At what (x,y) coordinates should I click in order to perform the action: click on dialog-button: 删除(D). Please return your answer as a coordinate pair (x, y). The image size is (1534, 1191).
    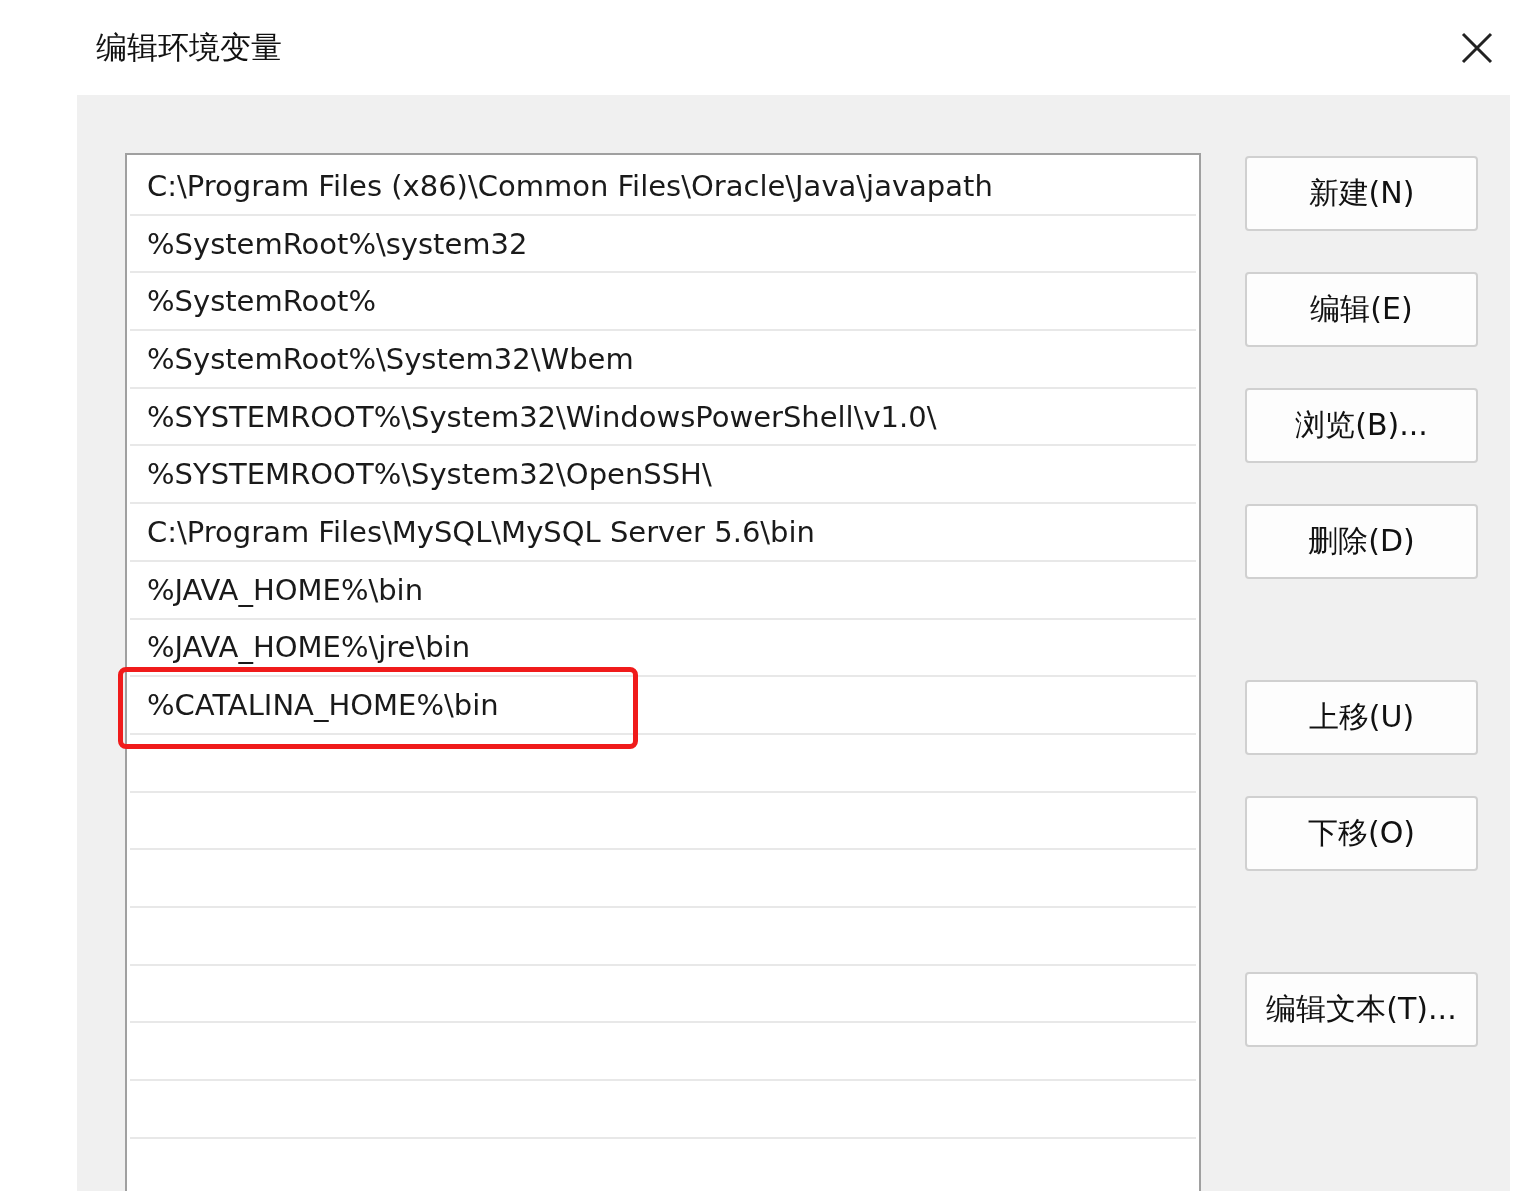
    Looking at the image, I should click on (1361, 541).